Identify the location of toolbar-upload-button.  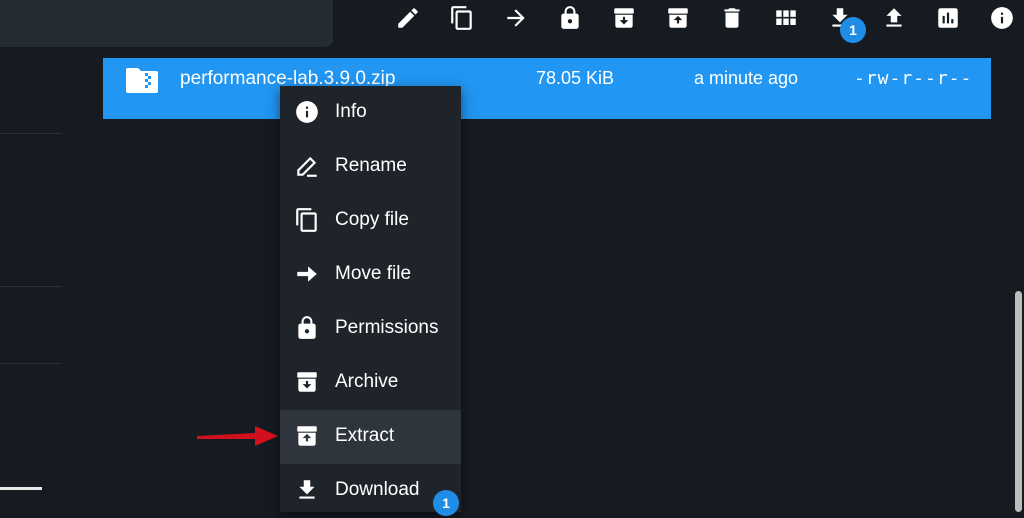
(894, 18).